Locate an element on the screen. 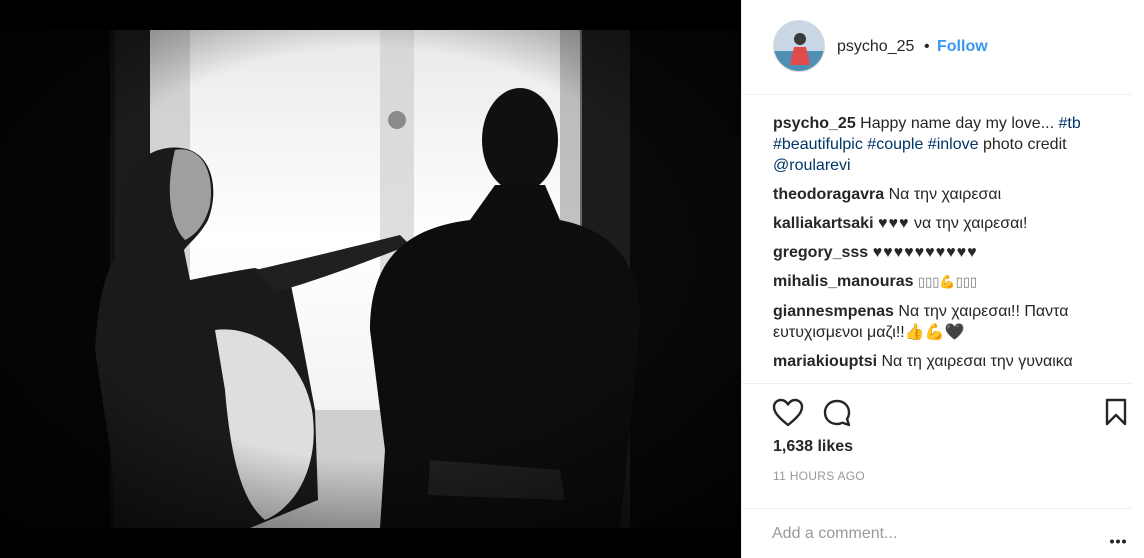 The height and width of the screenshot is (558, 1144). mention-roularevi: @roularevi is located at coordinates (812, 165).